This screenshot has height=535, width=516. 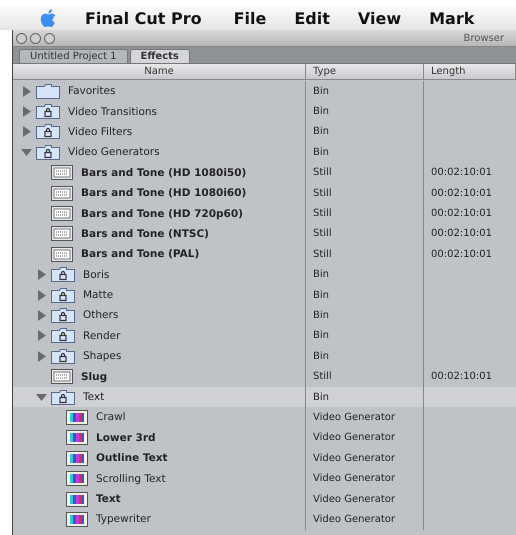 What do you see at coordinates (264, 274) in the screenshot?
I see `table-row: Boris Bin` at bounding box center [264, 274].